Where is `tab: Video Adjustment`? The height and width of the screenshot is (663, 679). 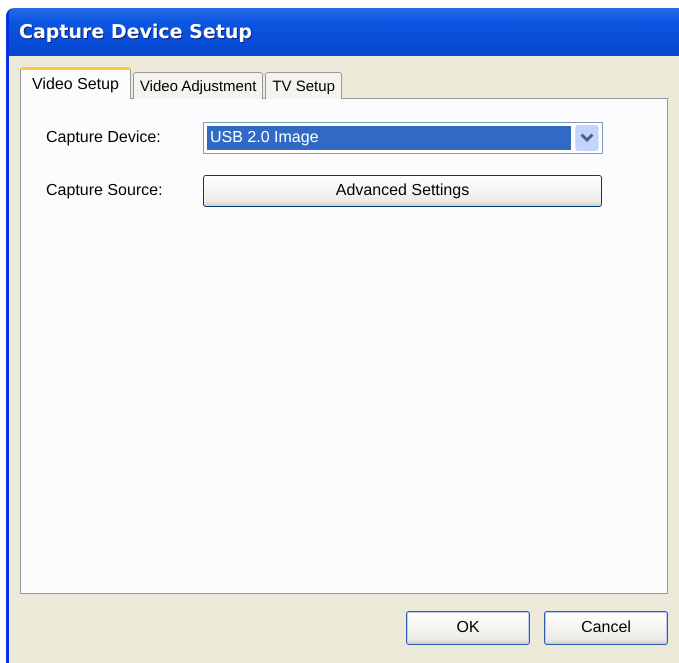
tab: Video Adjustment is located at coordinates (198, 85).